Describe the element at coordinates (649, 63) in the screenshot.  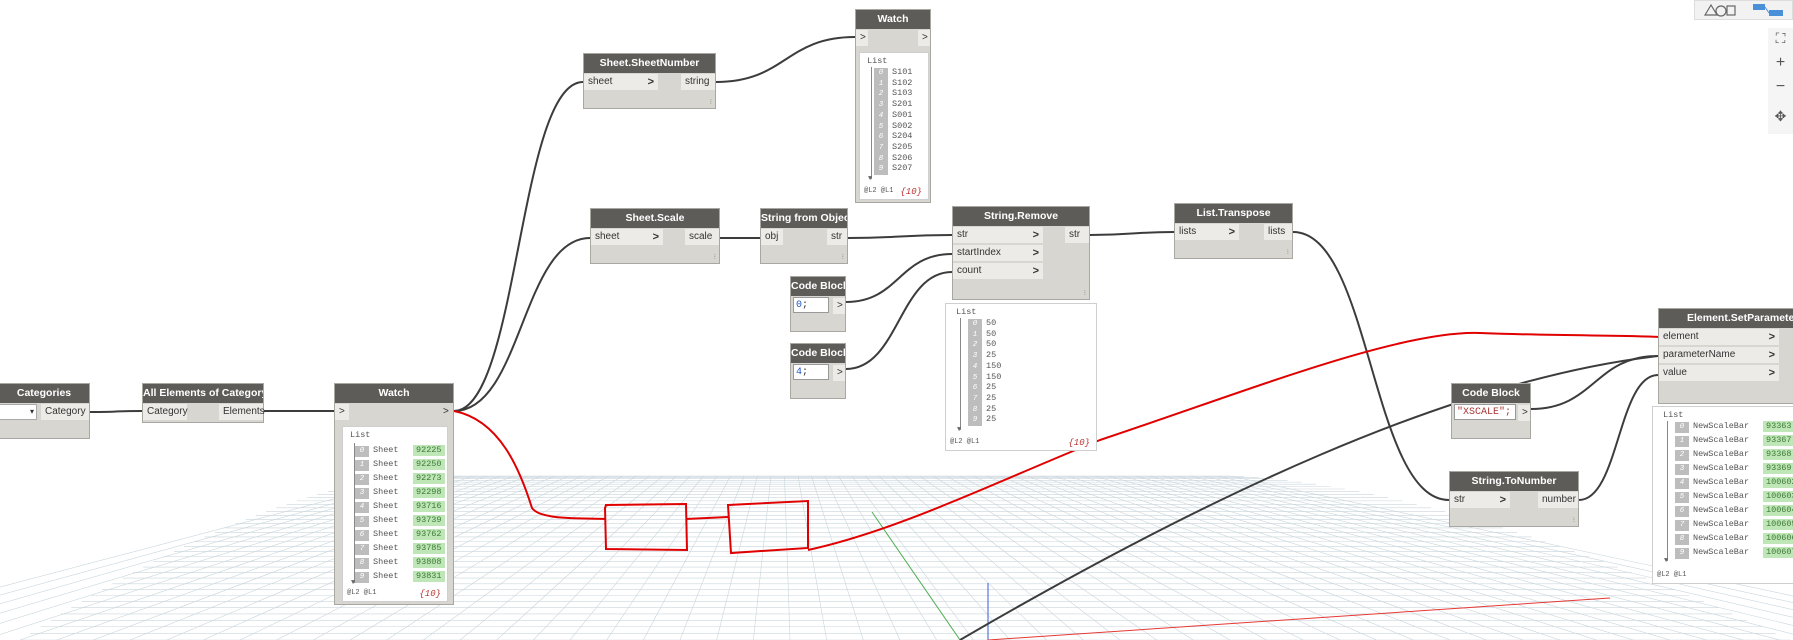
I see `node-title: Sheet.SheetNumber` at that location.